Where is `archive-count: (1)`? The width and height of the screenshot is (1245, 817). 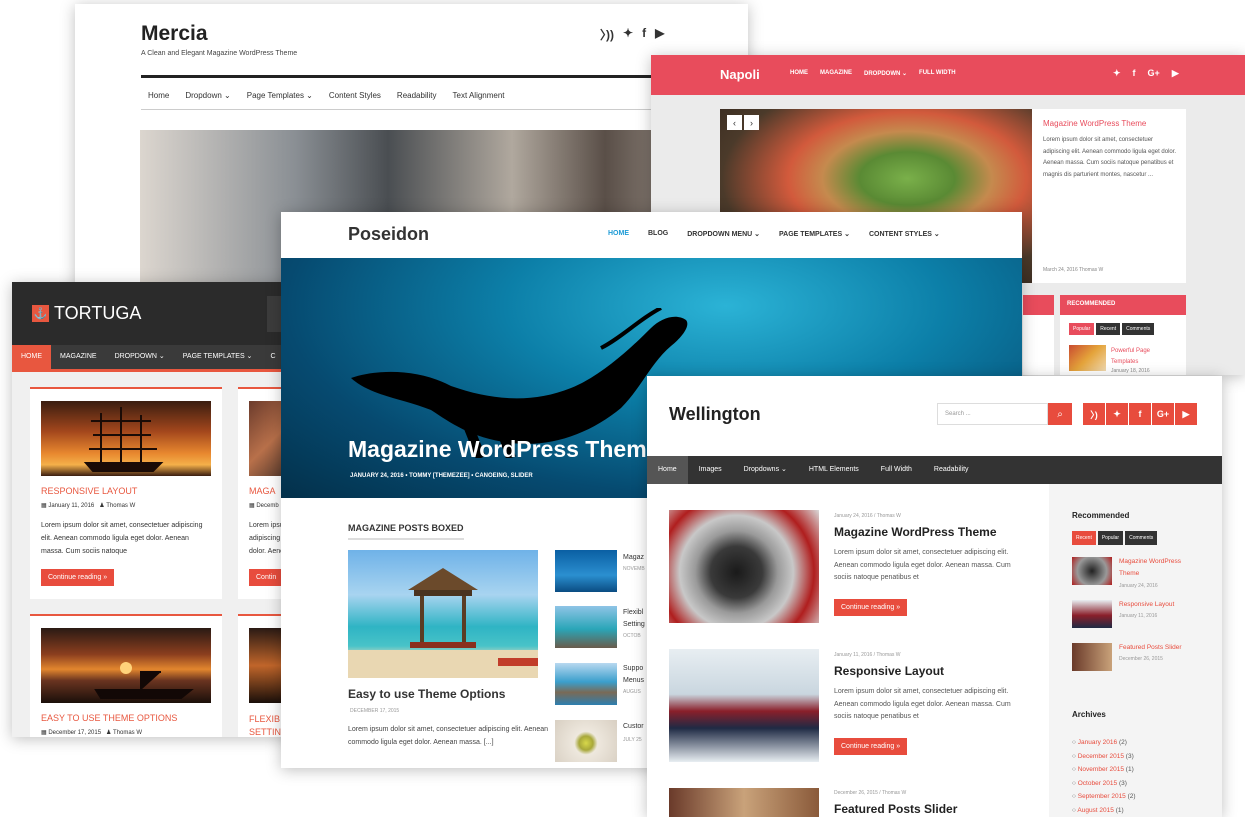 archive-count: (1) is located at coordinates (1119, 810).